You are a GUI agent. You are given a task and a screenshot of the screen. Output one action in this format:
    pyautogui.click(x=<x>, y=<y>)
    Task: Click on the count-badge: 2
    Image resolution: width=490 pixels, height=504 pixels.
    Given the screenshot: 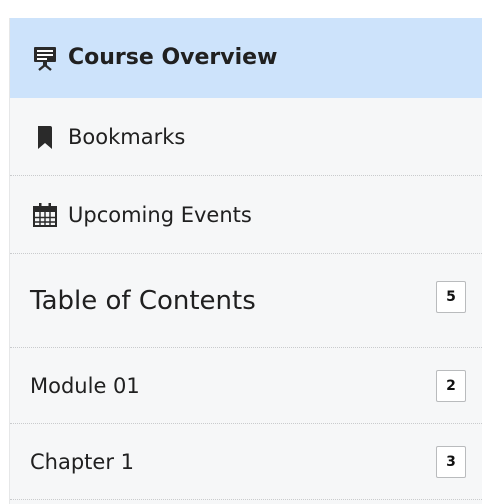 What is the action you would take?
    pyautogui.click(x=451, y=385)
    